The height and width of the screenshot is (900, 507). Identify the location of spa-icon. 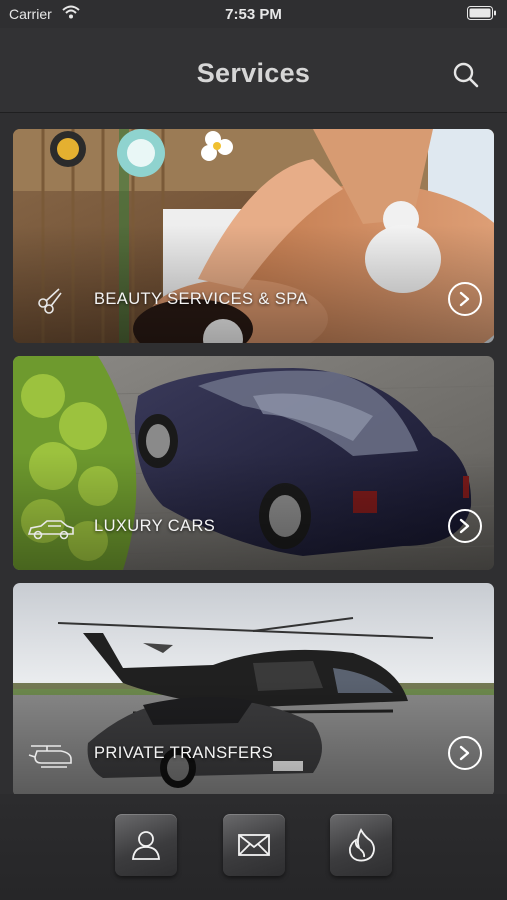
(51, 301).